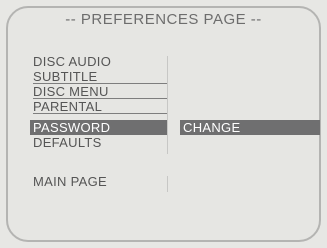  Describe the element at coordinates (163, 19) in the screenshot. I see `page-title: -- PREFERENCES PAGE --` at that location.